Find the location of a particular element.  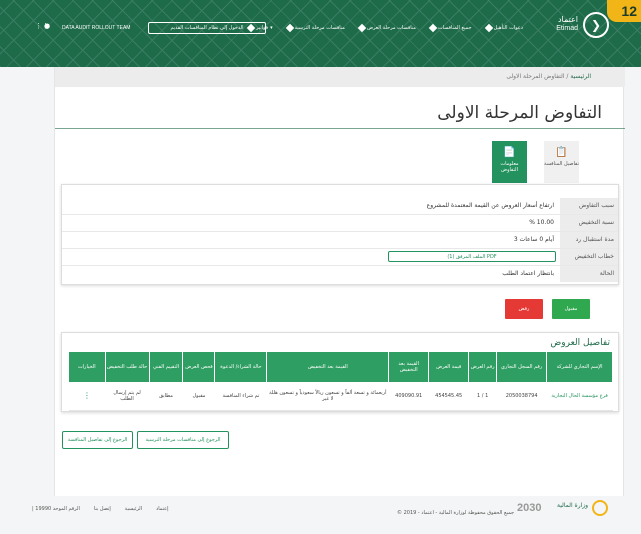

nav-awarding-stage: منافسات مرحلة الترسية is located at coordinates (315, 28).